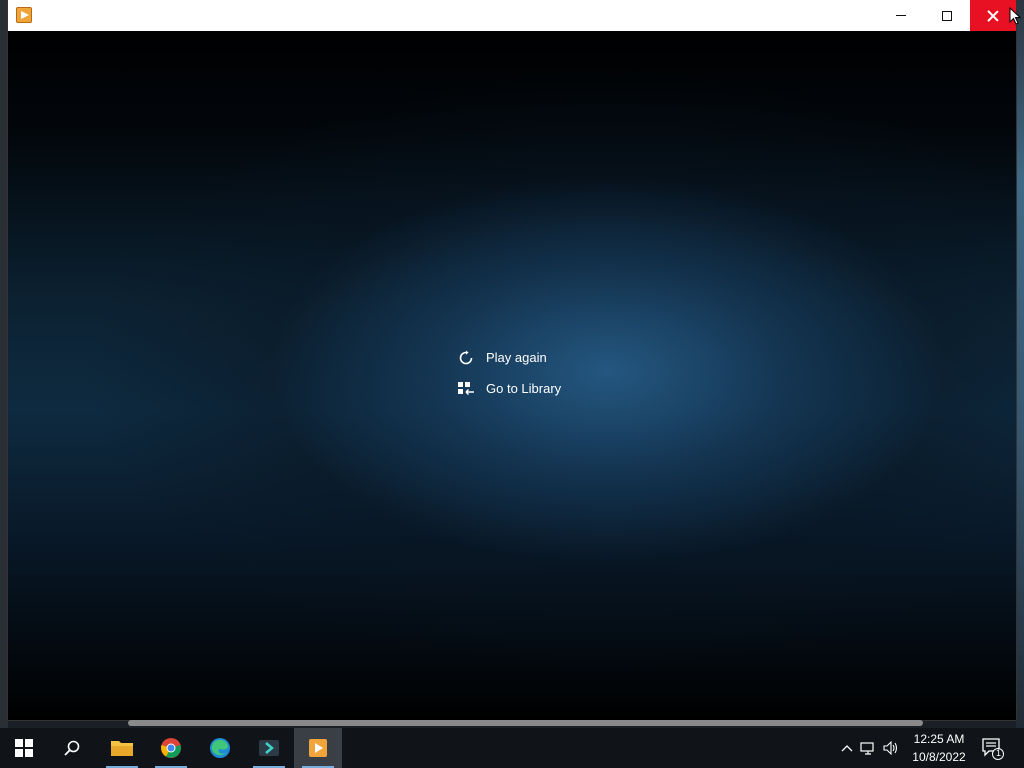 This screenshot has width=1024, height=768. I want to click on minimize-button, so click(901, 15).